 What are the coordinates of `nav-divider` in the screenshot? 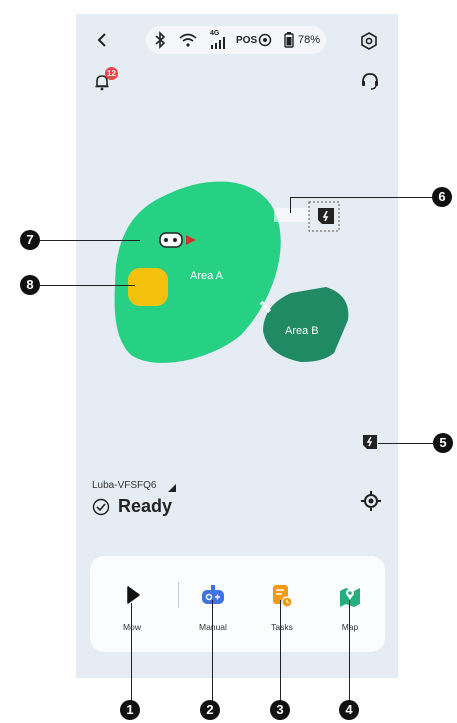 It's located at (178, 595).